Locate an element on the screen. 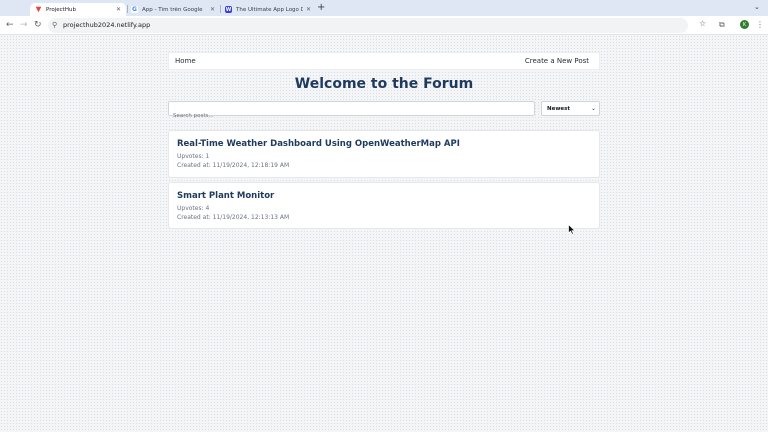 The image size is (768, 432). post-upvotes: Upvotes: 1 is located at coordinates (193, 156).